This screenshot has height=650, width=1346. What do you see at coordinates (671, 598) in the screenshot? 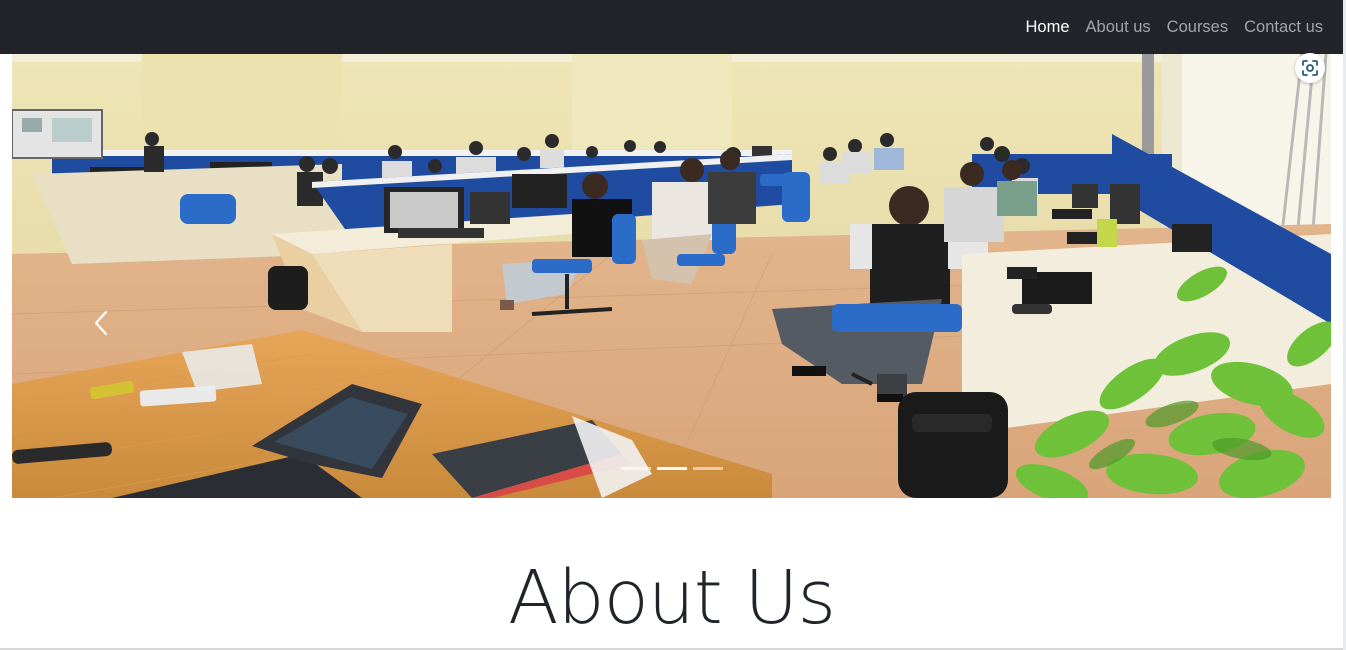
I see `about-us-heading: About Us` at bounding box center [671, 598].